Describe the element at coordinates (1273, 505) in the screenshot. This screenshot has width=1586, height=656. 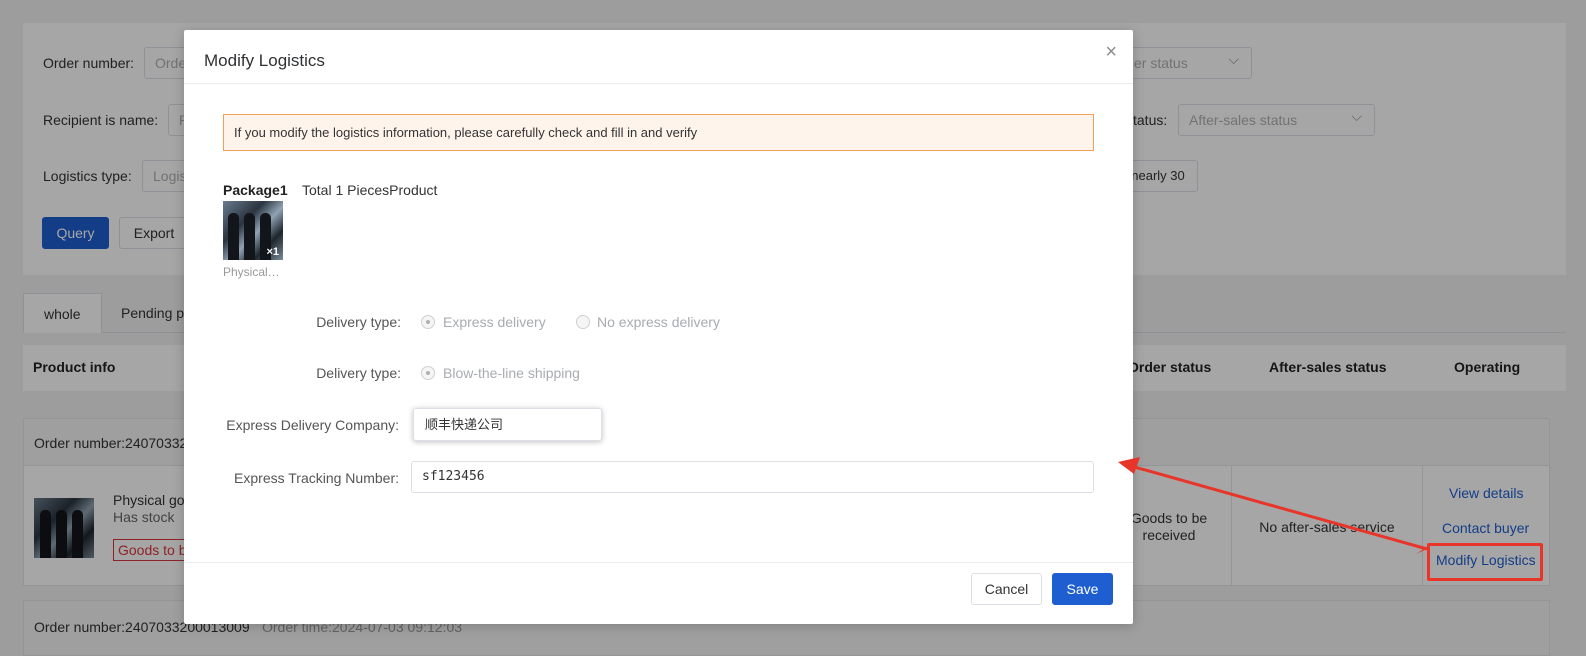
I see `annotation-arrow` at that location.